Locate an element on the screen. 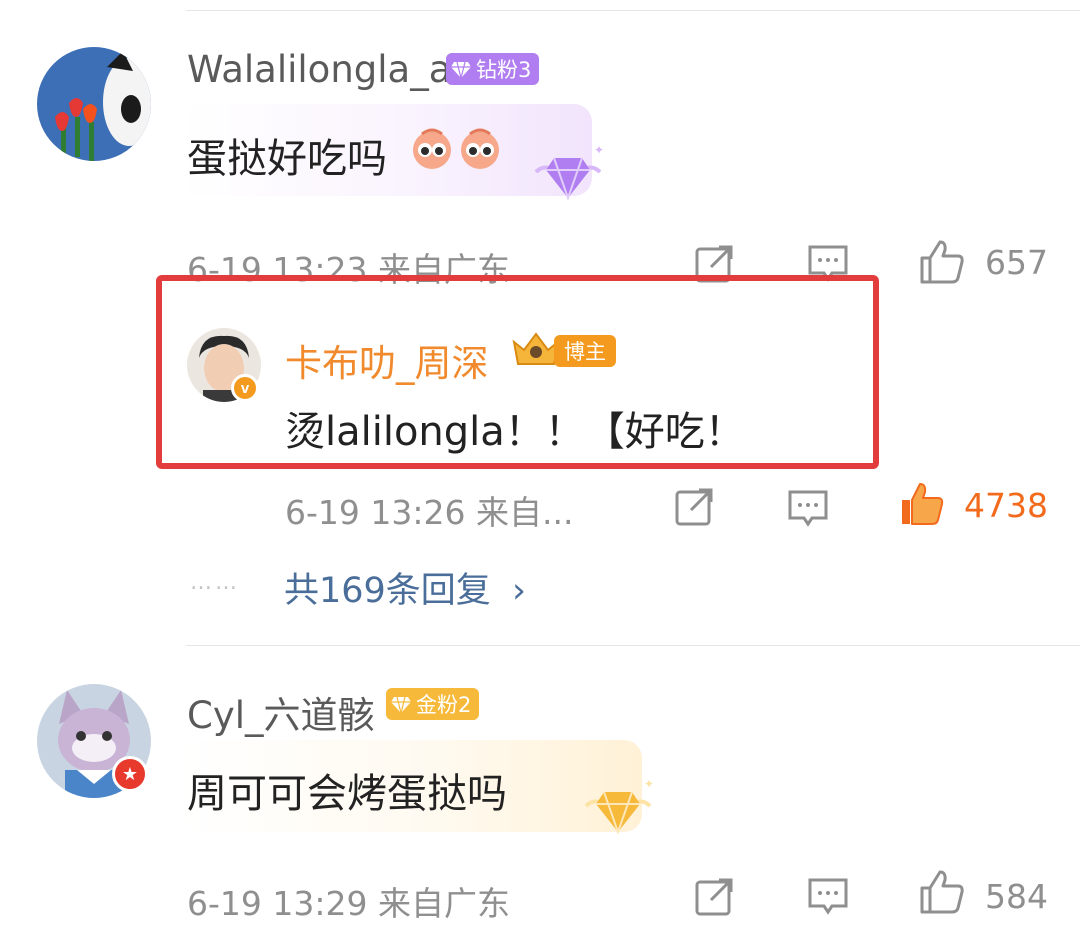  chevron-right-icon: › is located at coordinates (518, 591).